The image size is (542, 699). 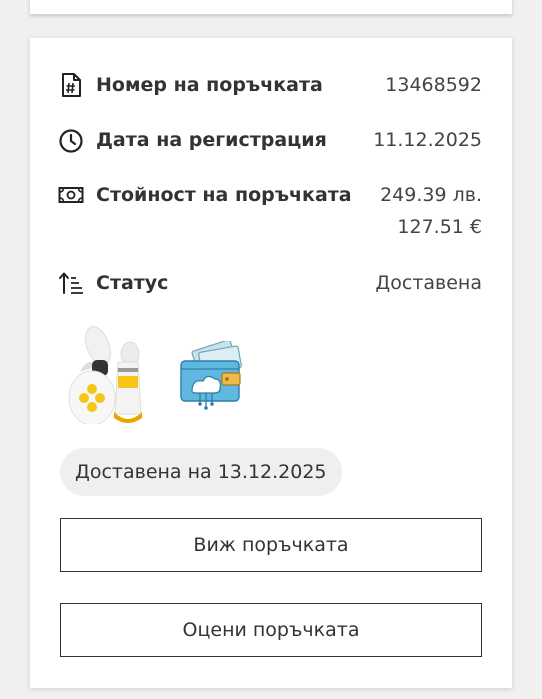 What do you see at coordinates (71, 195) in the screenshot?
I see `banknote-icon` at bounding box center [71, 195].